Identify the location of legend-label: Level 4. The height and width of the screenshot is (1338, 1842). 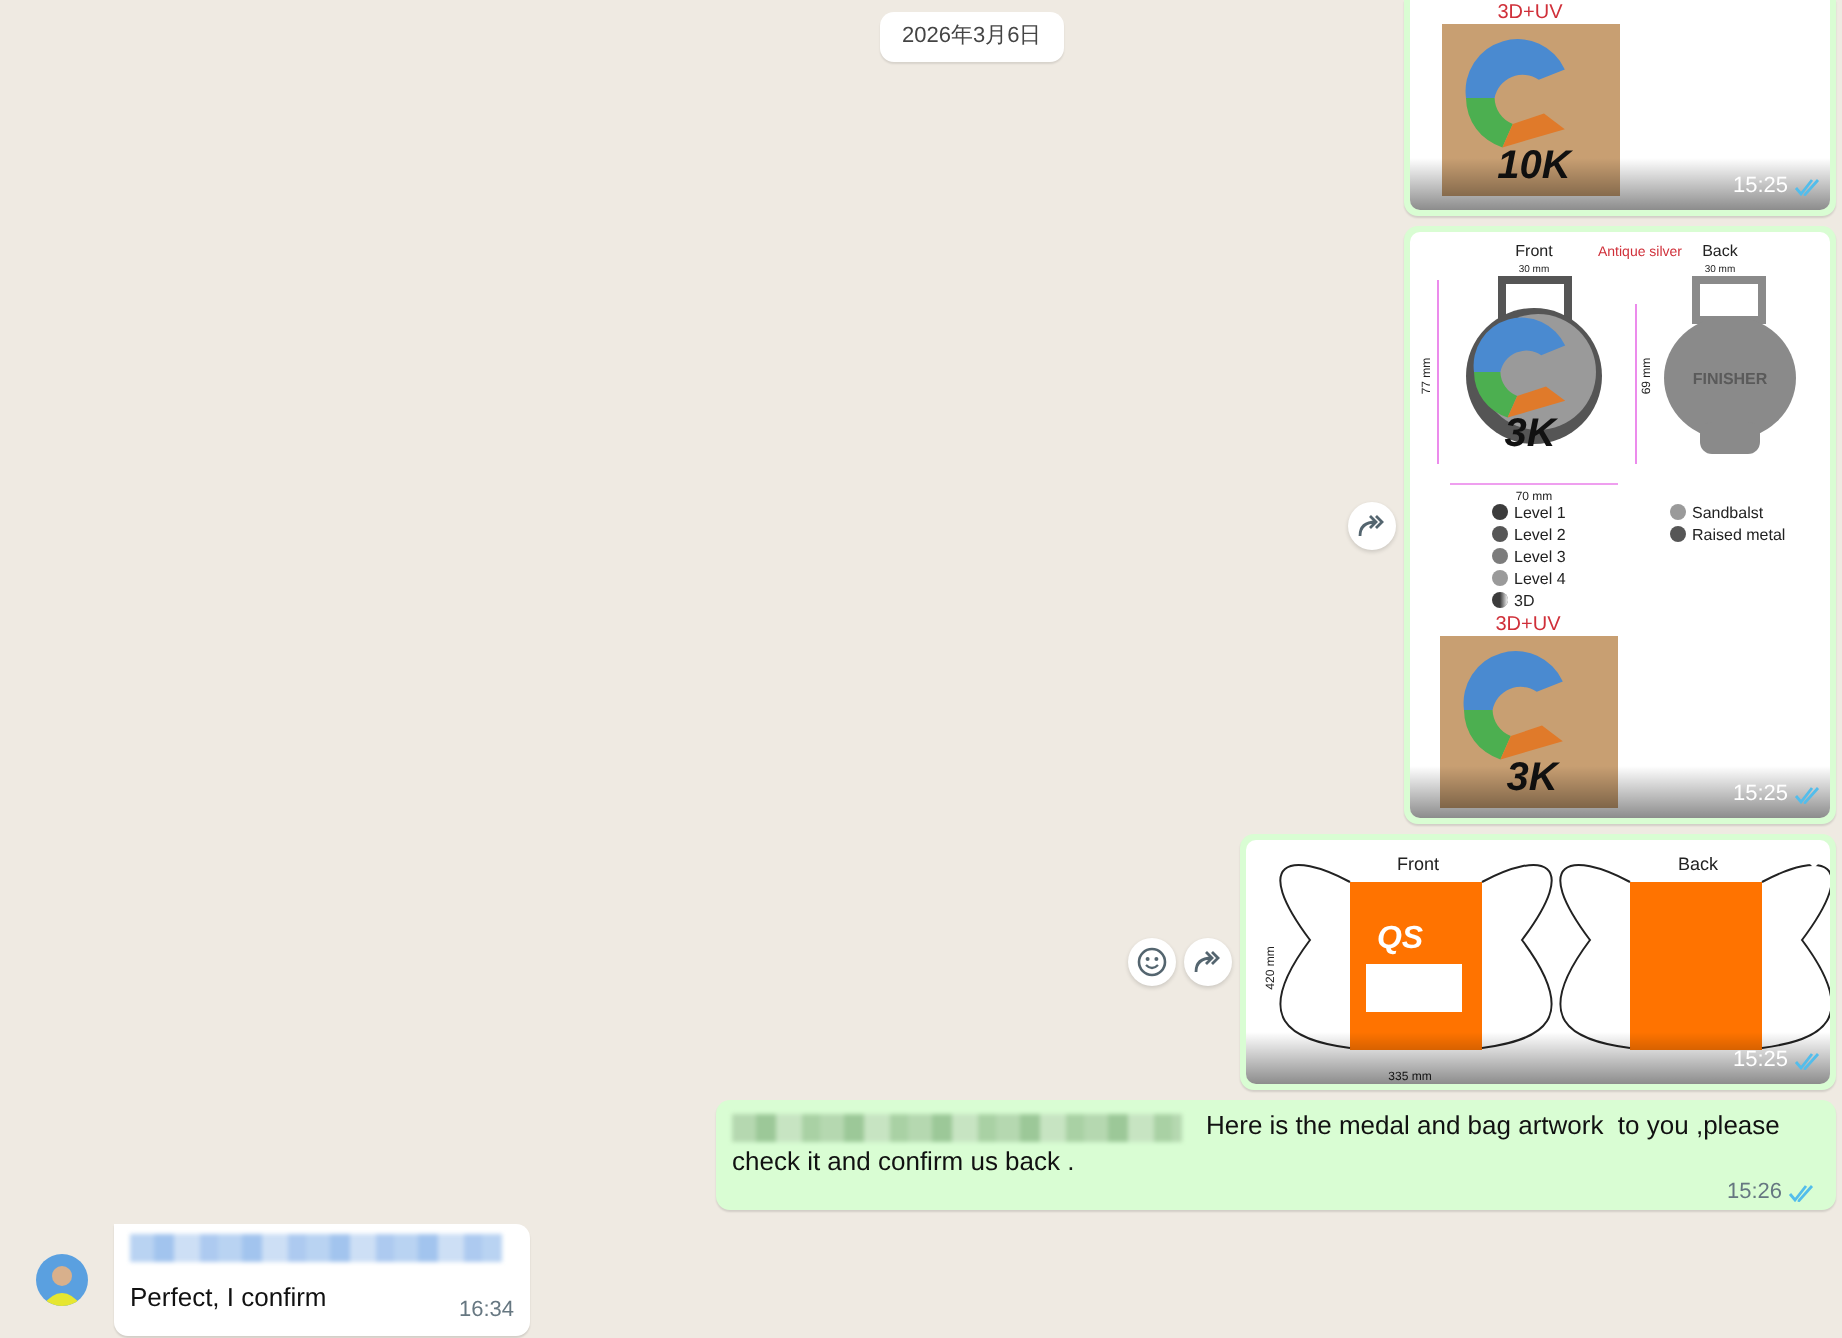
(1540, 579).